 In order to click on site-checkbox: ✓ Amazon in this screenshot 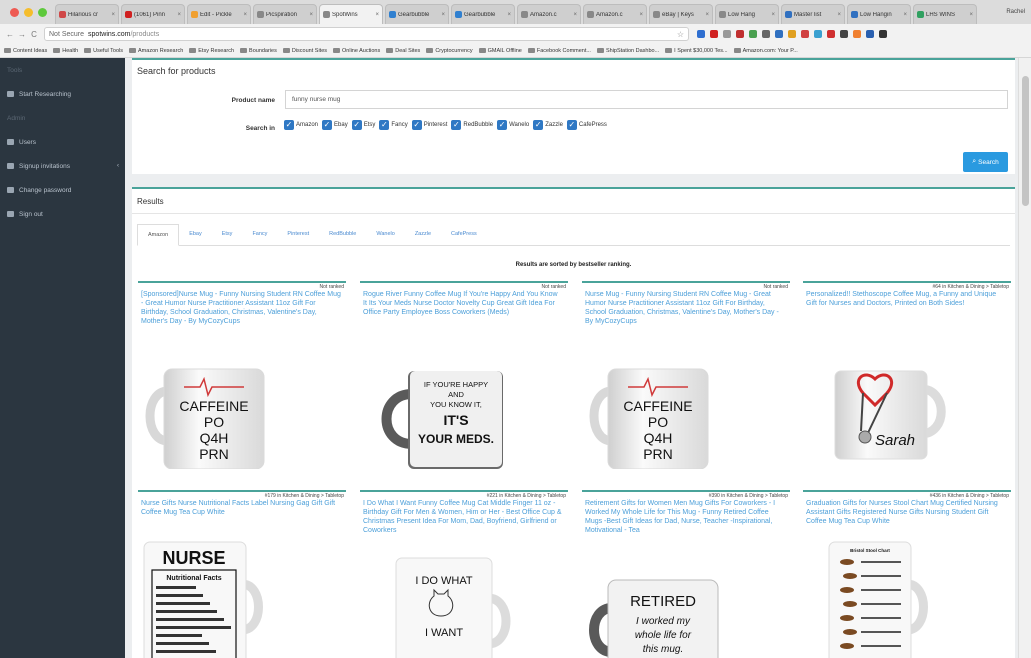, I will do `click(301, 125)`.